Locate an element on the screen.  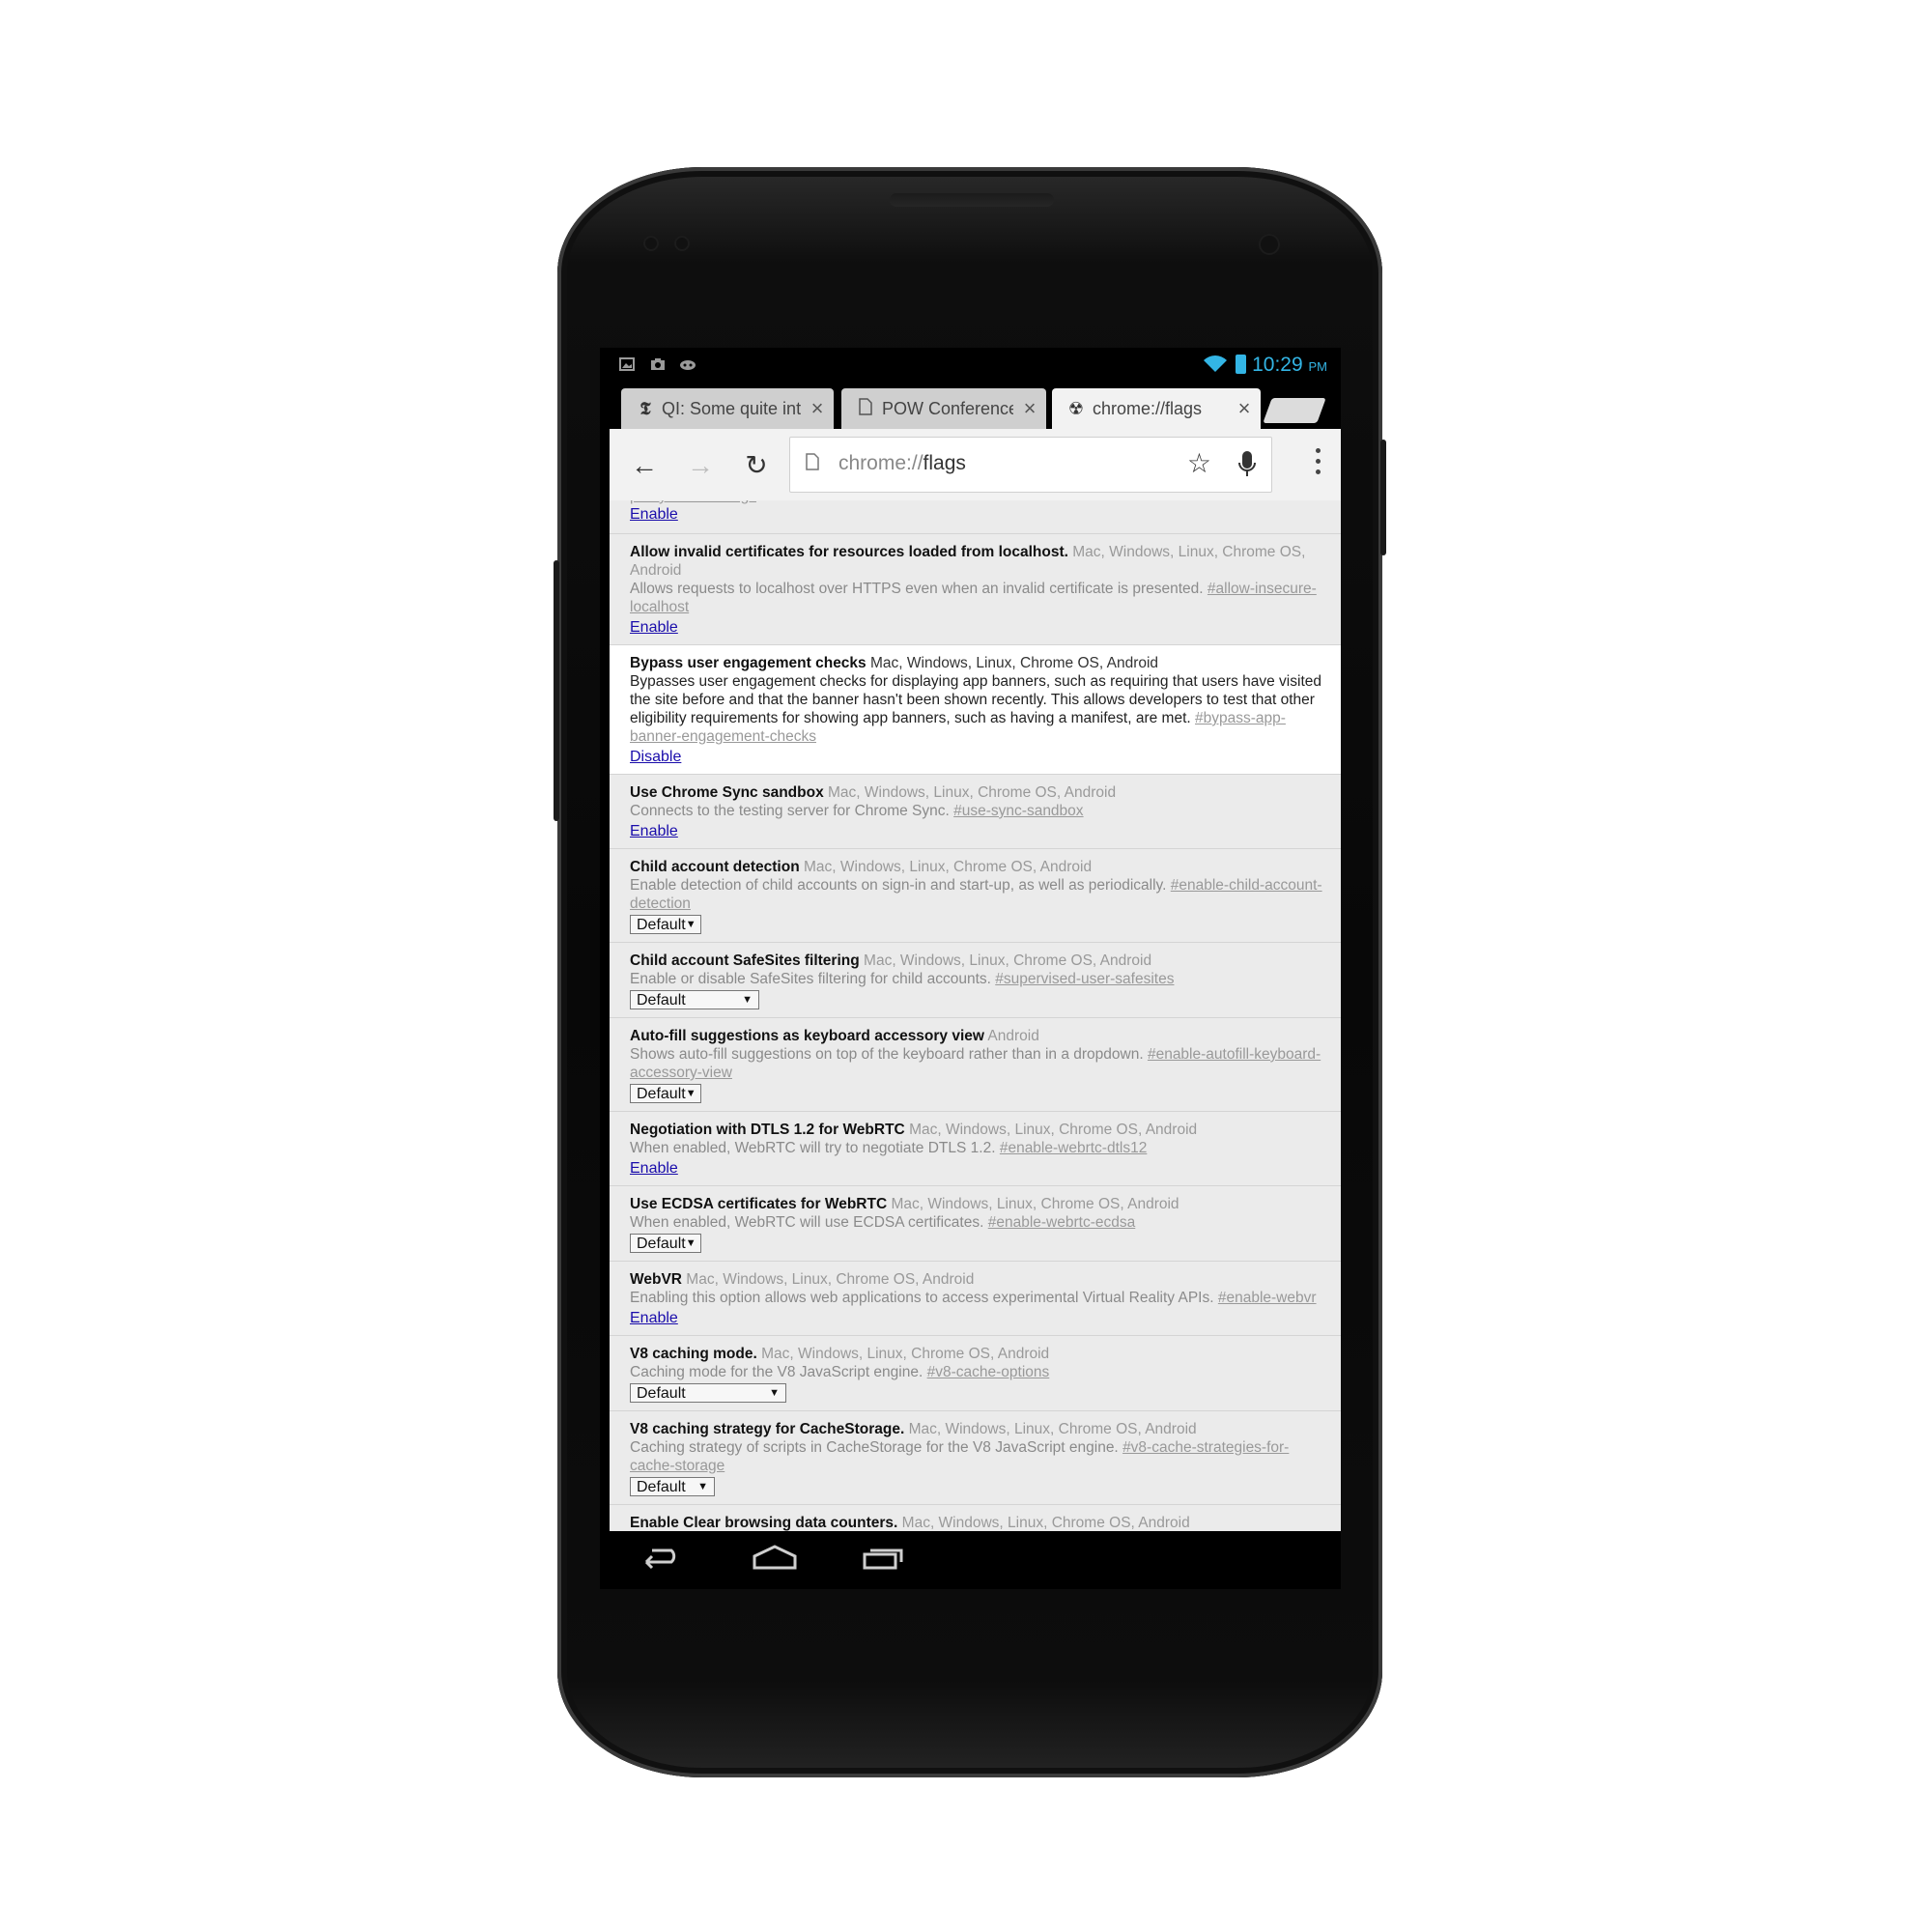
experiment-anchor: #use-sync-sandbox is located at coordinates (1018, 811).